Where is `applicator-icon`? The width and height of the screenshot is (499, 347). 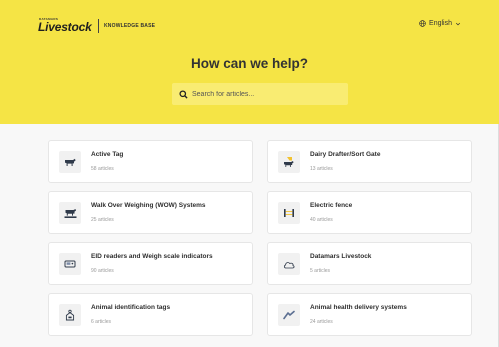 applicator-icon is located at coordinates (289, 315).